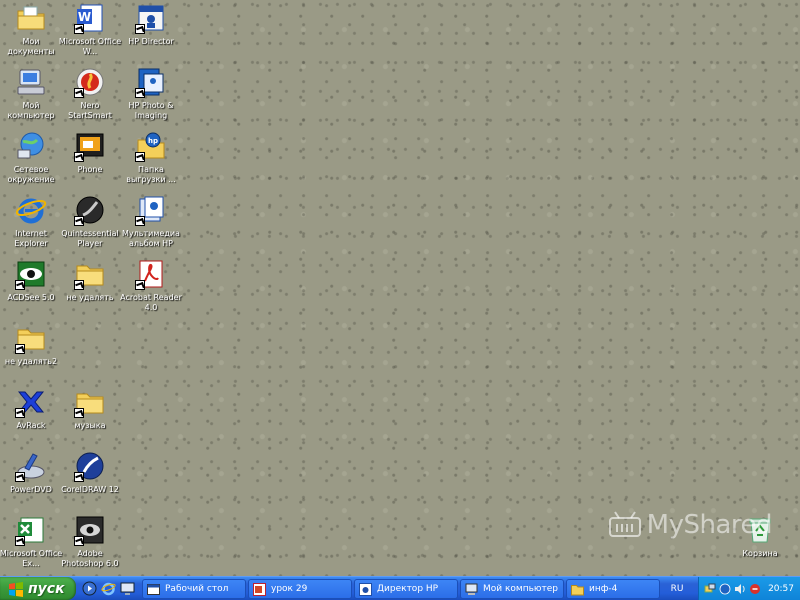 This screenshot has height=600, width=800. Describe the element at coordinates (31, 408) in the screenshot. I see `desktop-icon-avrack: AvRack` at that location.